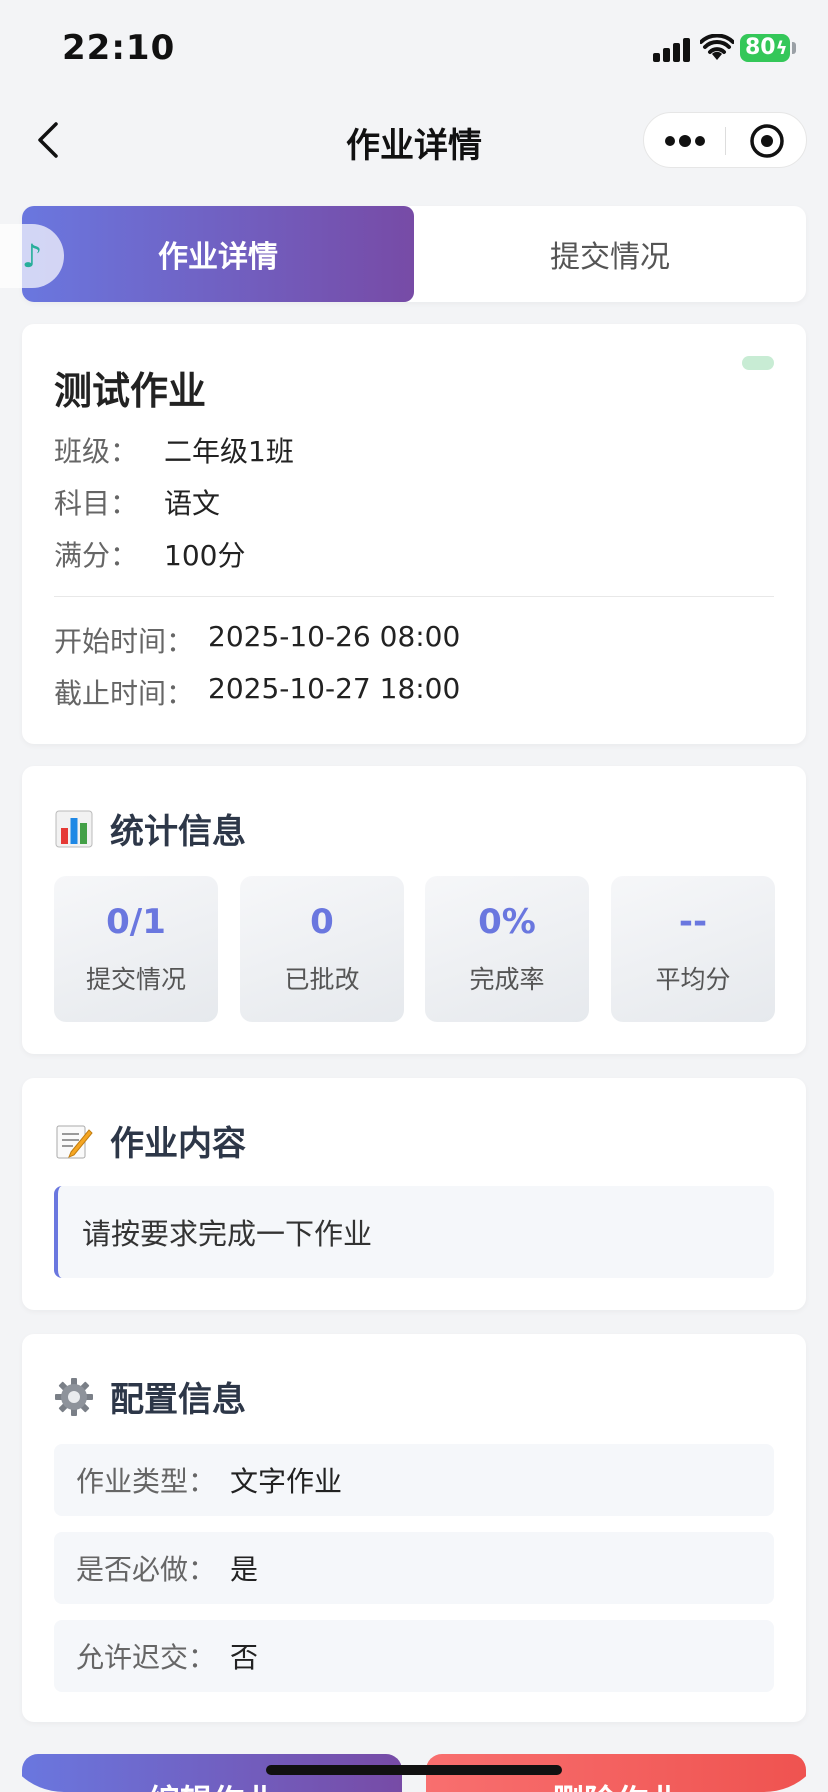 The height and width of the screenshot is (1792, 828). What do you see at coordinates (130, 391) in the screenshot?
I see `homework-title: 测试作业` at bounding box center [130, 391].